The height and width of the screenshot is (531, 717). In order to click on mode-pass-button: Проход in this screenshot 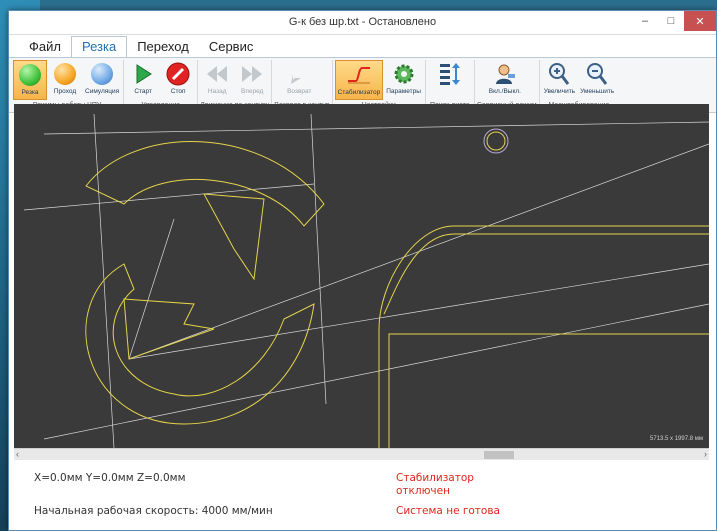, I will do `click(65, 80)`.